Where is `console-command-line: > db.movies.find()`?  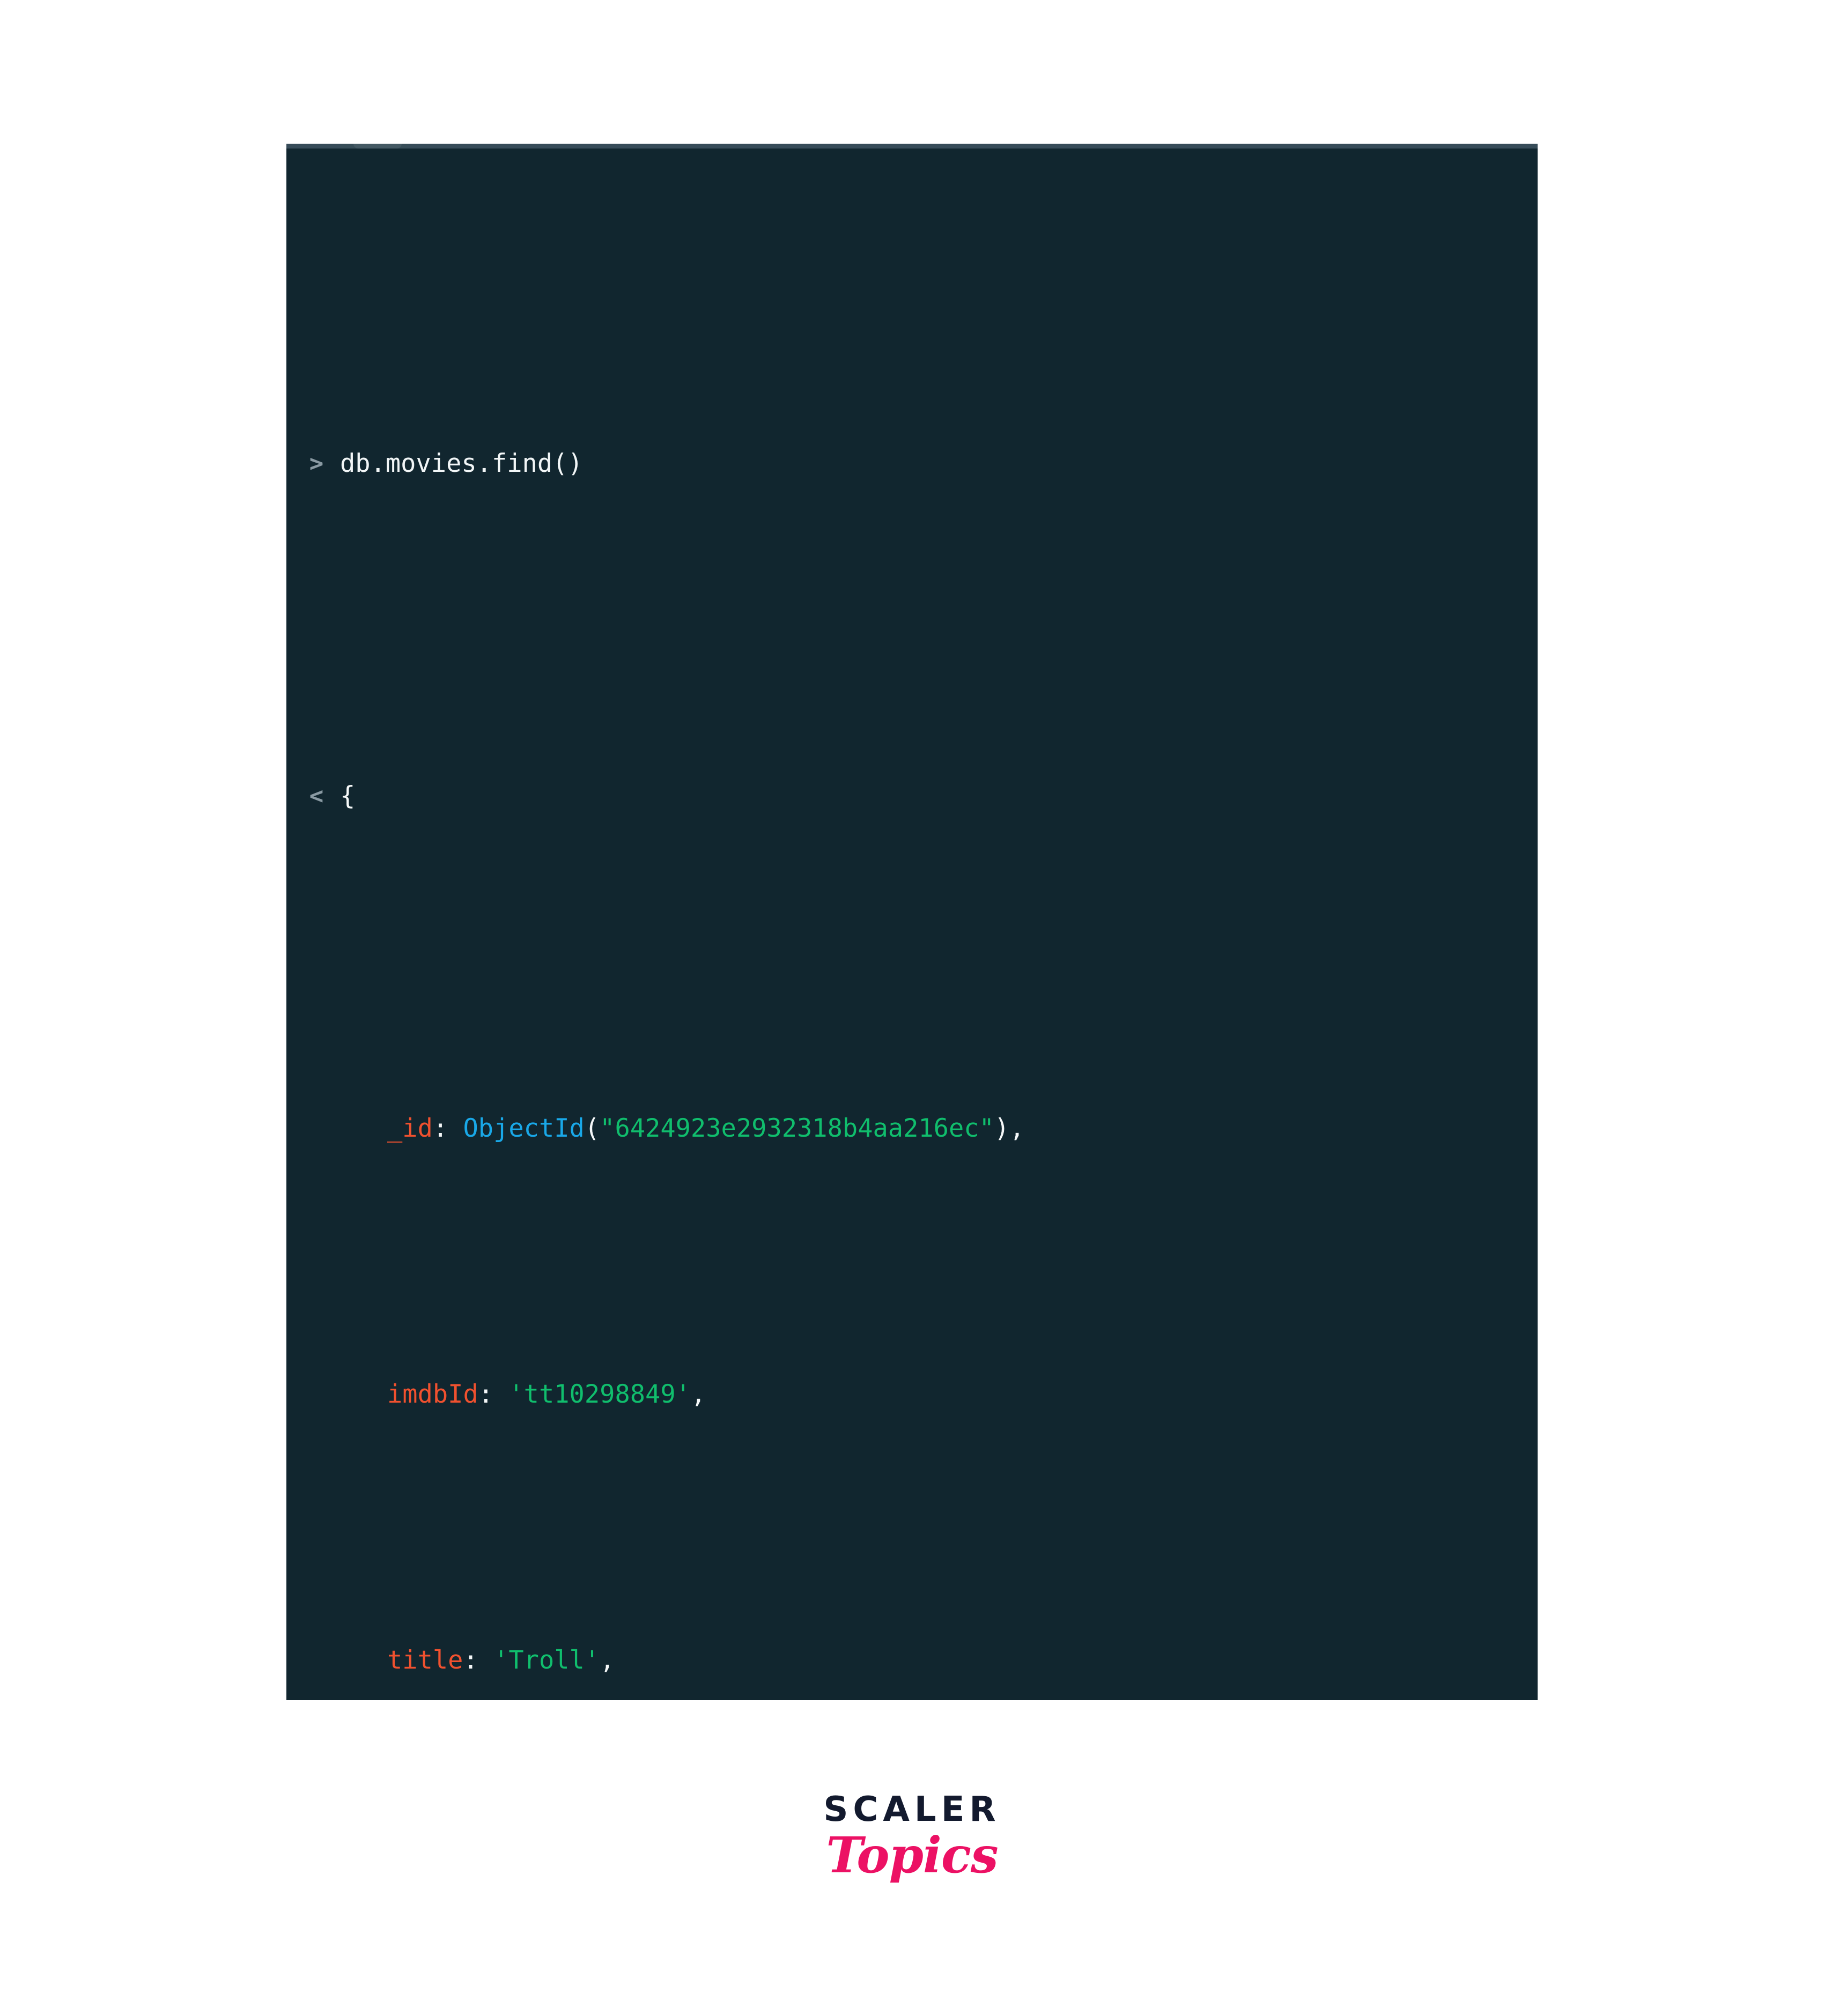
console-command-line: > db.movies.find() is located at coordinates (912, 464).